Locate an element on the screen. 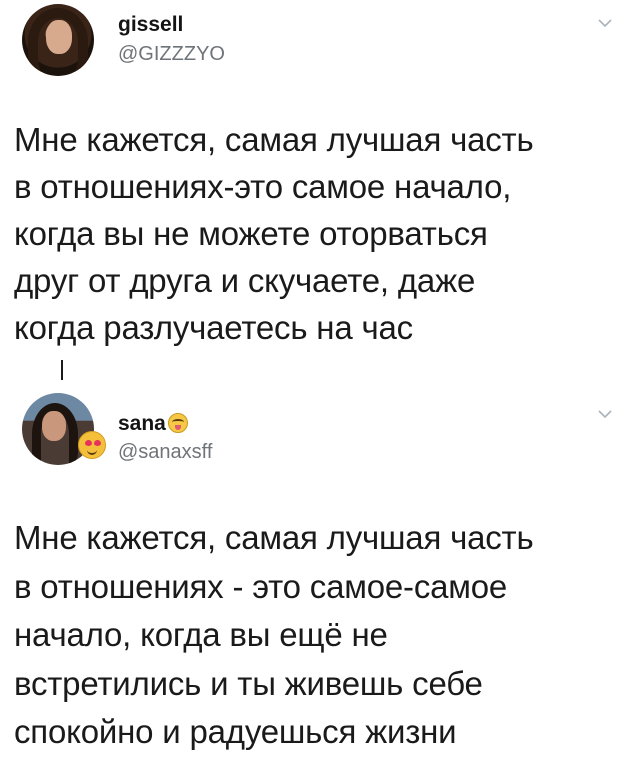  tongue-out-emoji-icon is located at coordinates (177, 423).